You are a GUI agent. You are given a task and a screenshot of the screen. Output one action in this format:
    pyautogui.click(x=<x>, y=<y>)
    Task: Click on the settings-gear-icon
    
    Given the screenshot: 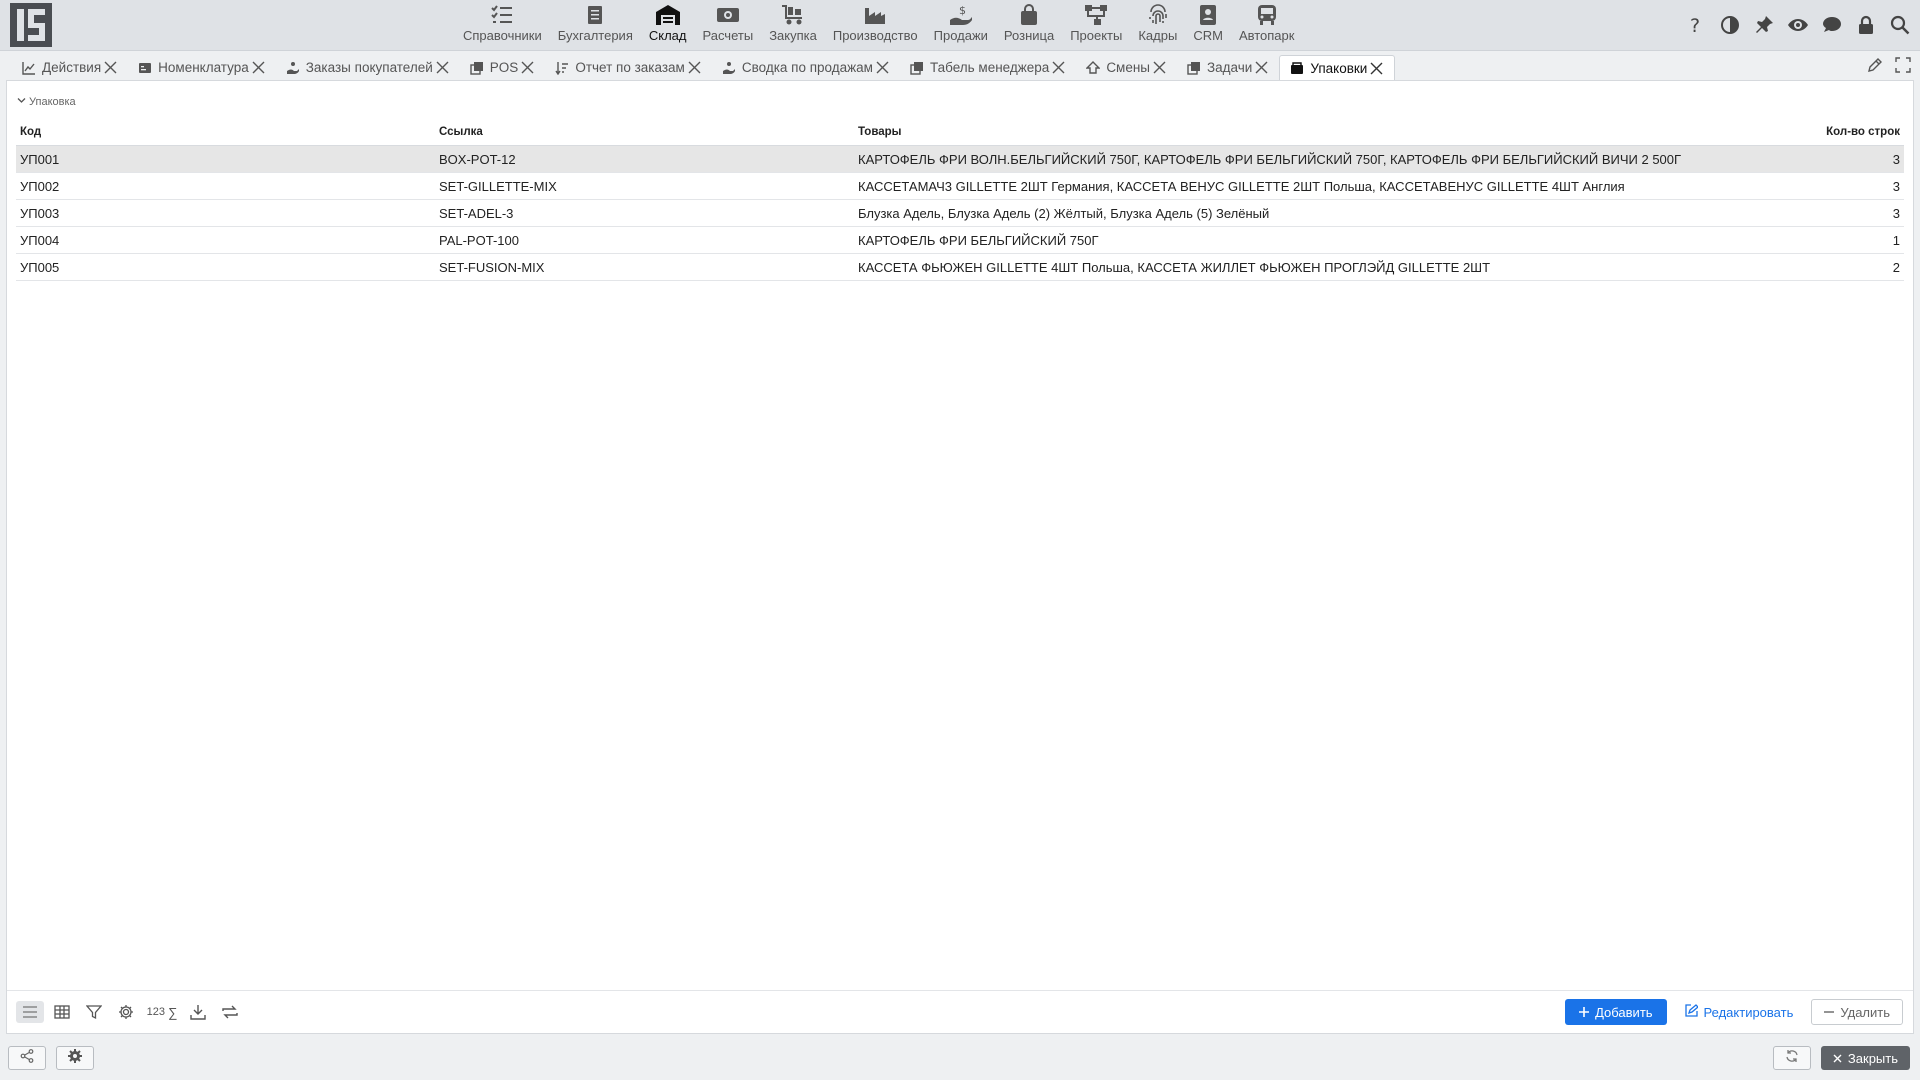 What is the action you would take?
    pyautogui.click(x=126, y=1012)
    